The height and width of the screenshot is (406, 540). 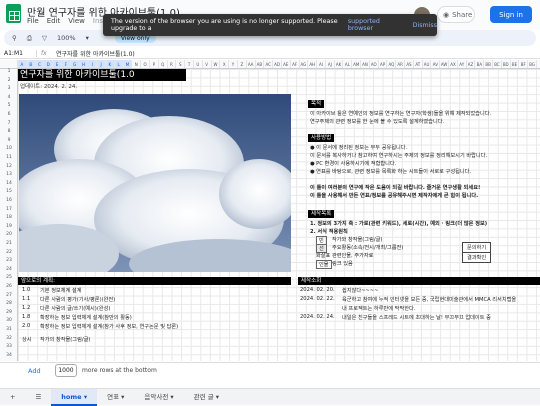 What do you see at coordinates (373, 25) in the screenshot?
I see `supported-browser-link: supported browser` at bounding box center [373, 25].